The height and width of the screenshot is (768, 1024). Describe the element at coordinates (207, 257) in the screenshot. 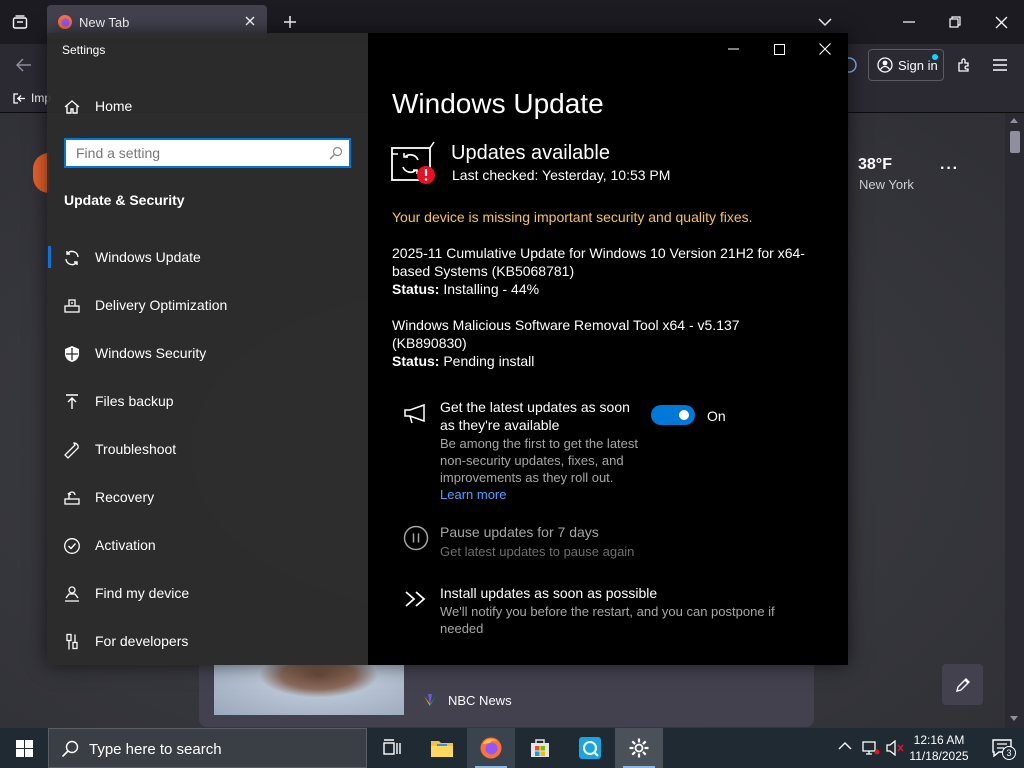

I see `sidebar-item-windows-update: Windows Update` at that location.